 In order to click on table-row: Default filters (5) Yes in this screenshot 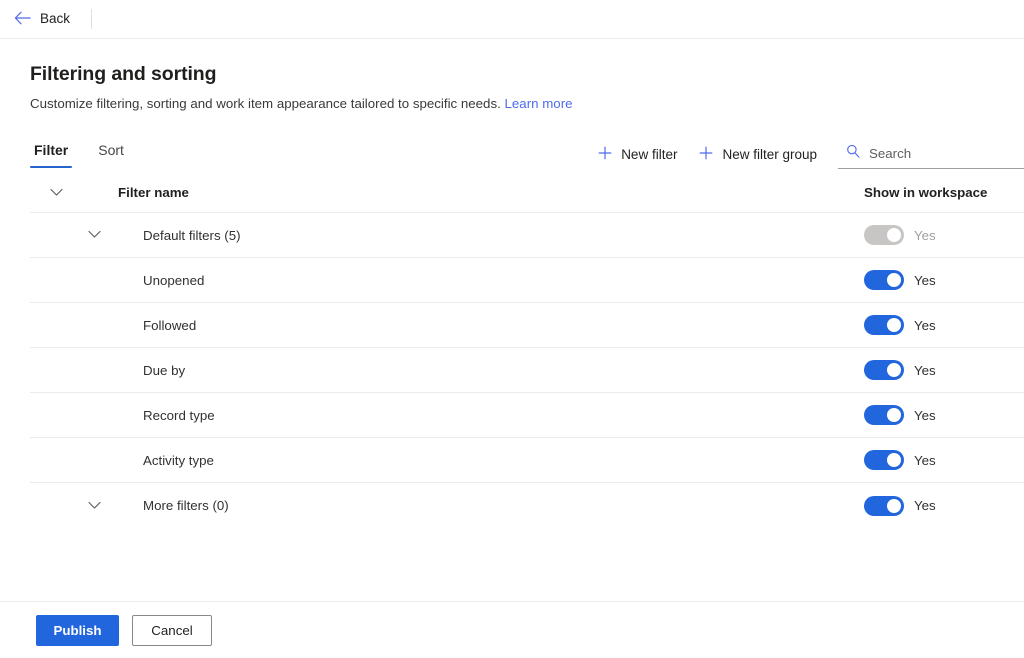, I will do `click(527, 236)`.